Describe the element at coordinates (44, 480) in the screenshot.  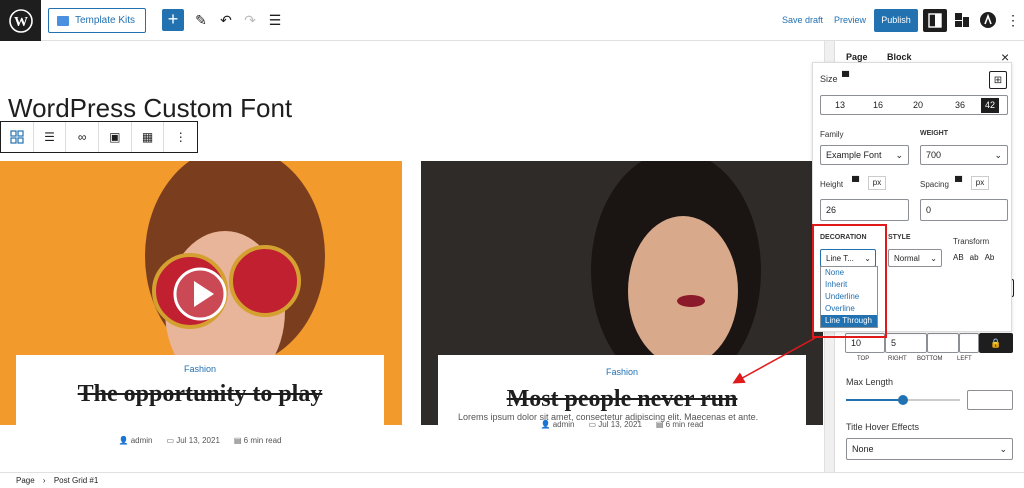
I see `chevron-right-icon: ›` at that location.